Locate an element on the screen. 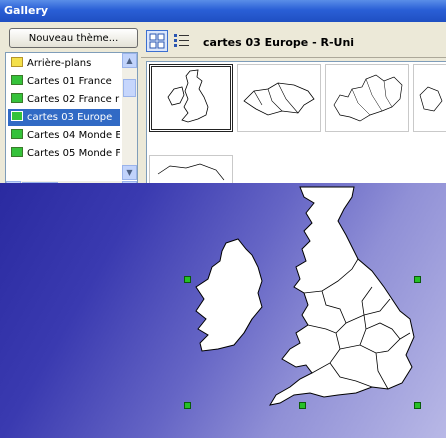  theme-item-label: cartes 03 Europe is located at coordinates (70, 117).